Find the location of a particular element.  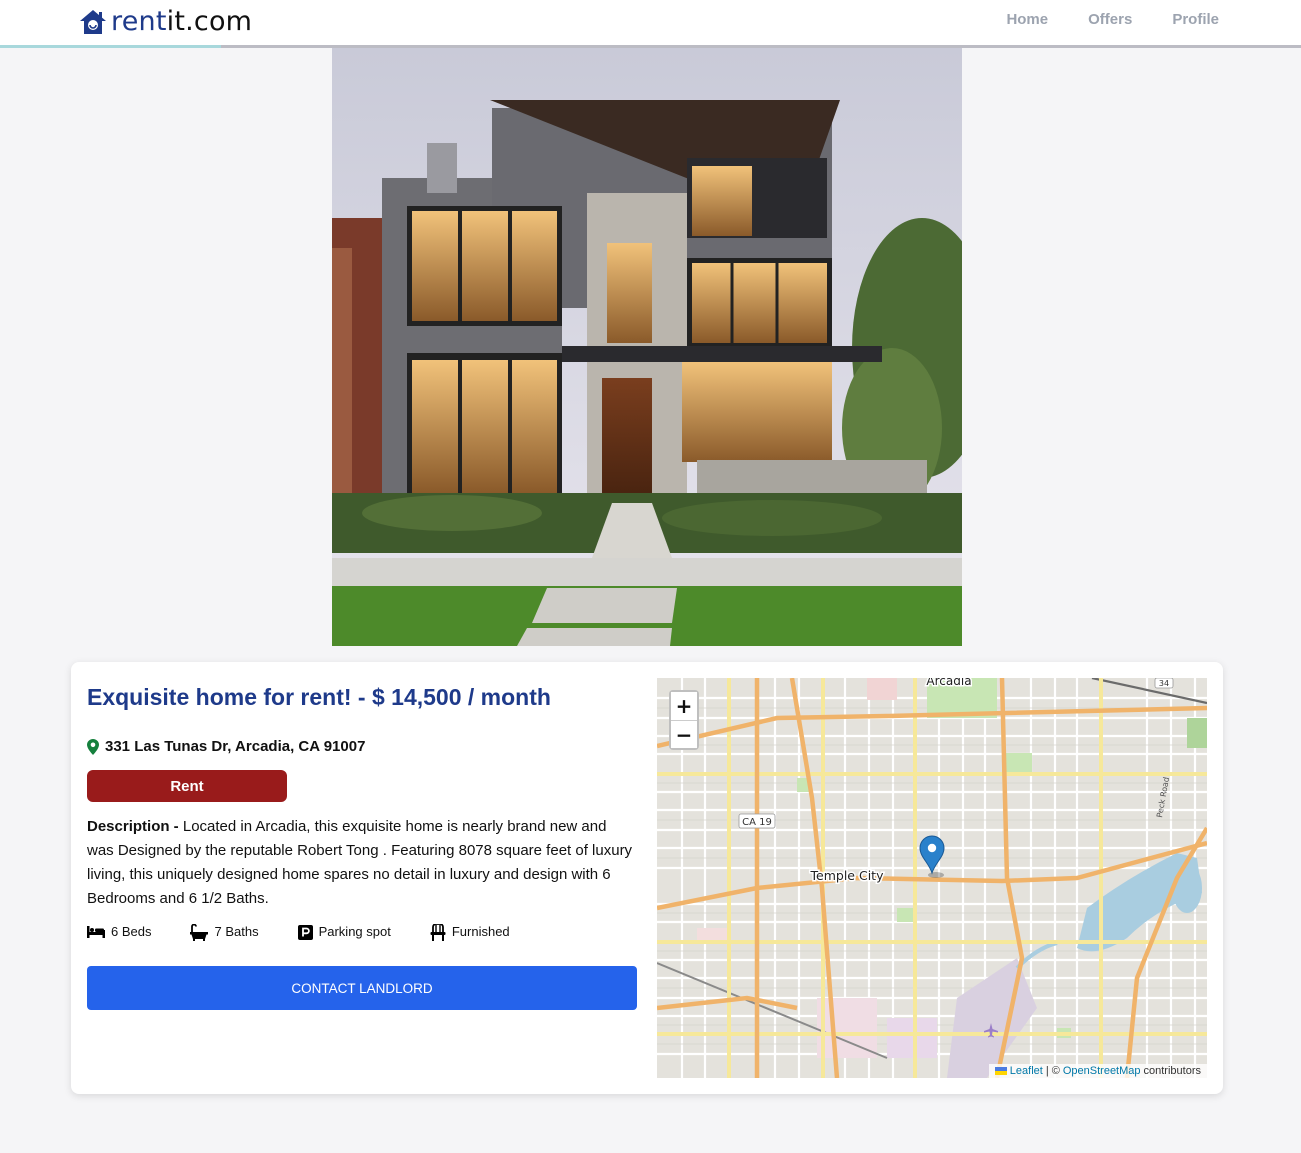

zoom-control: + − is located at coordinates (684, 720).